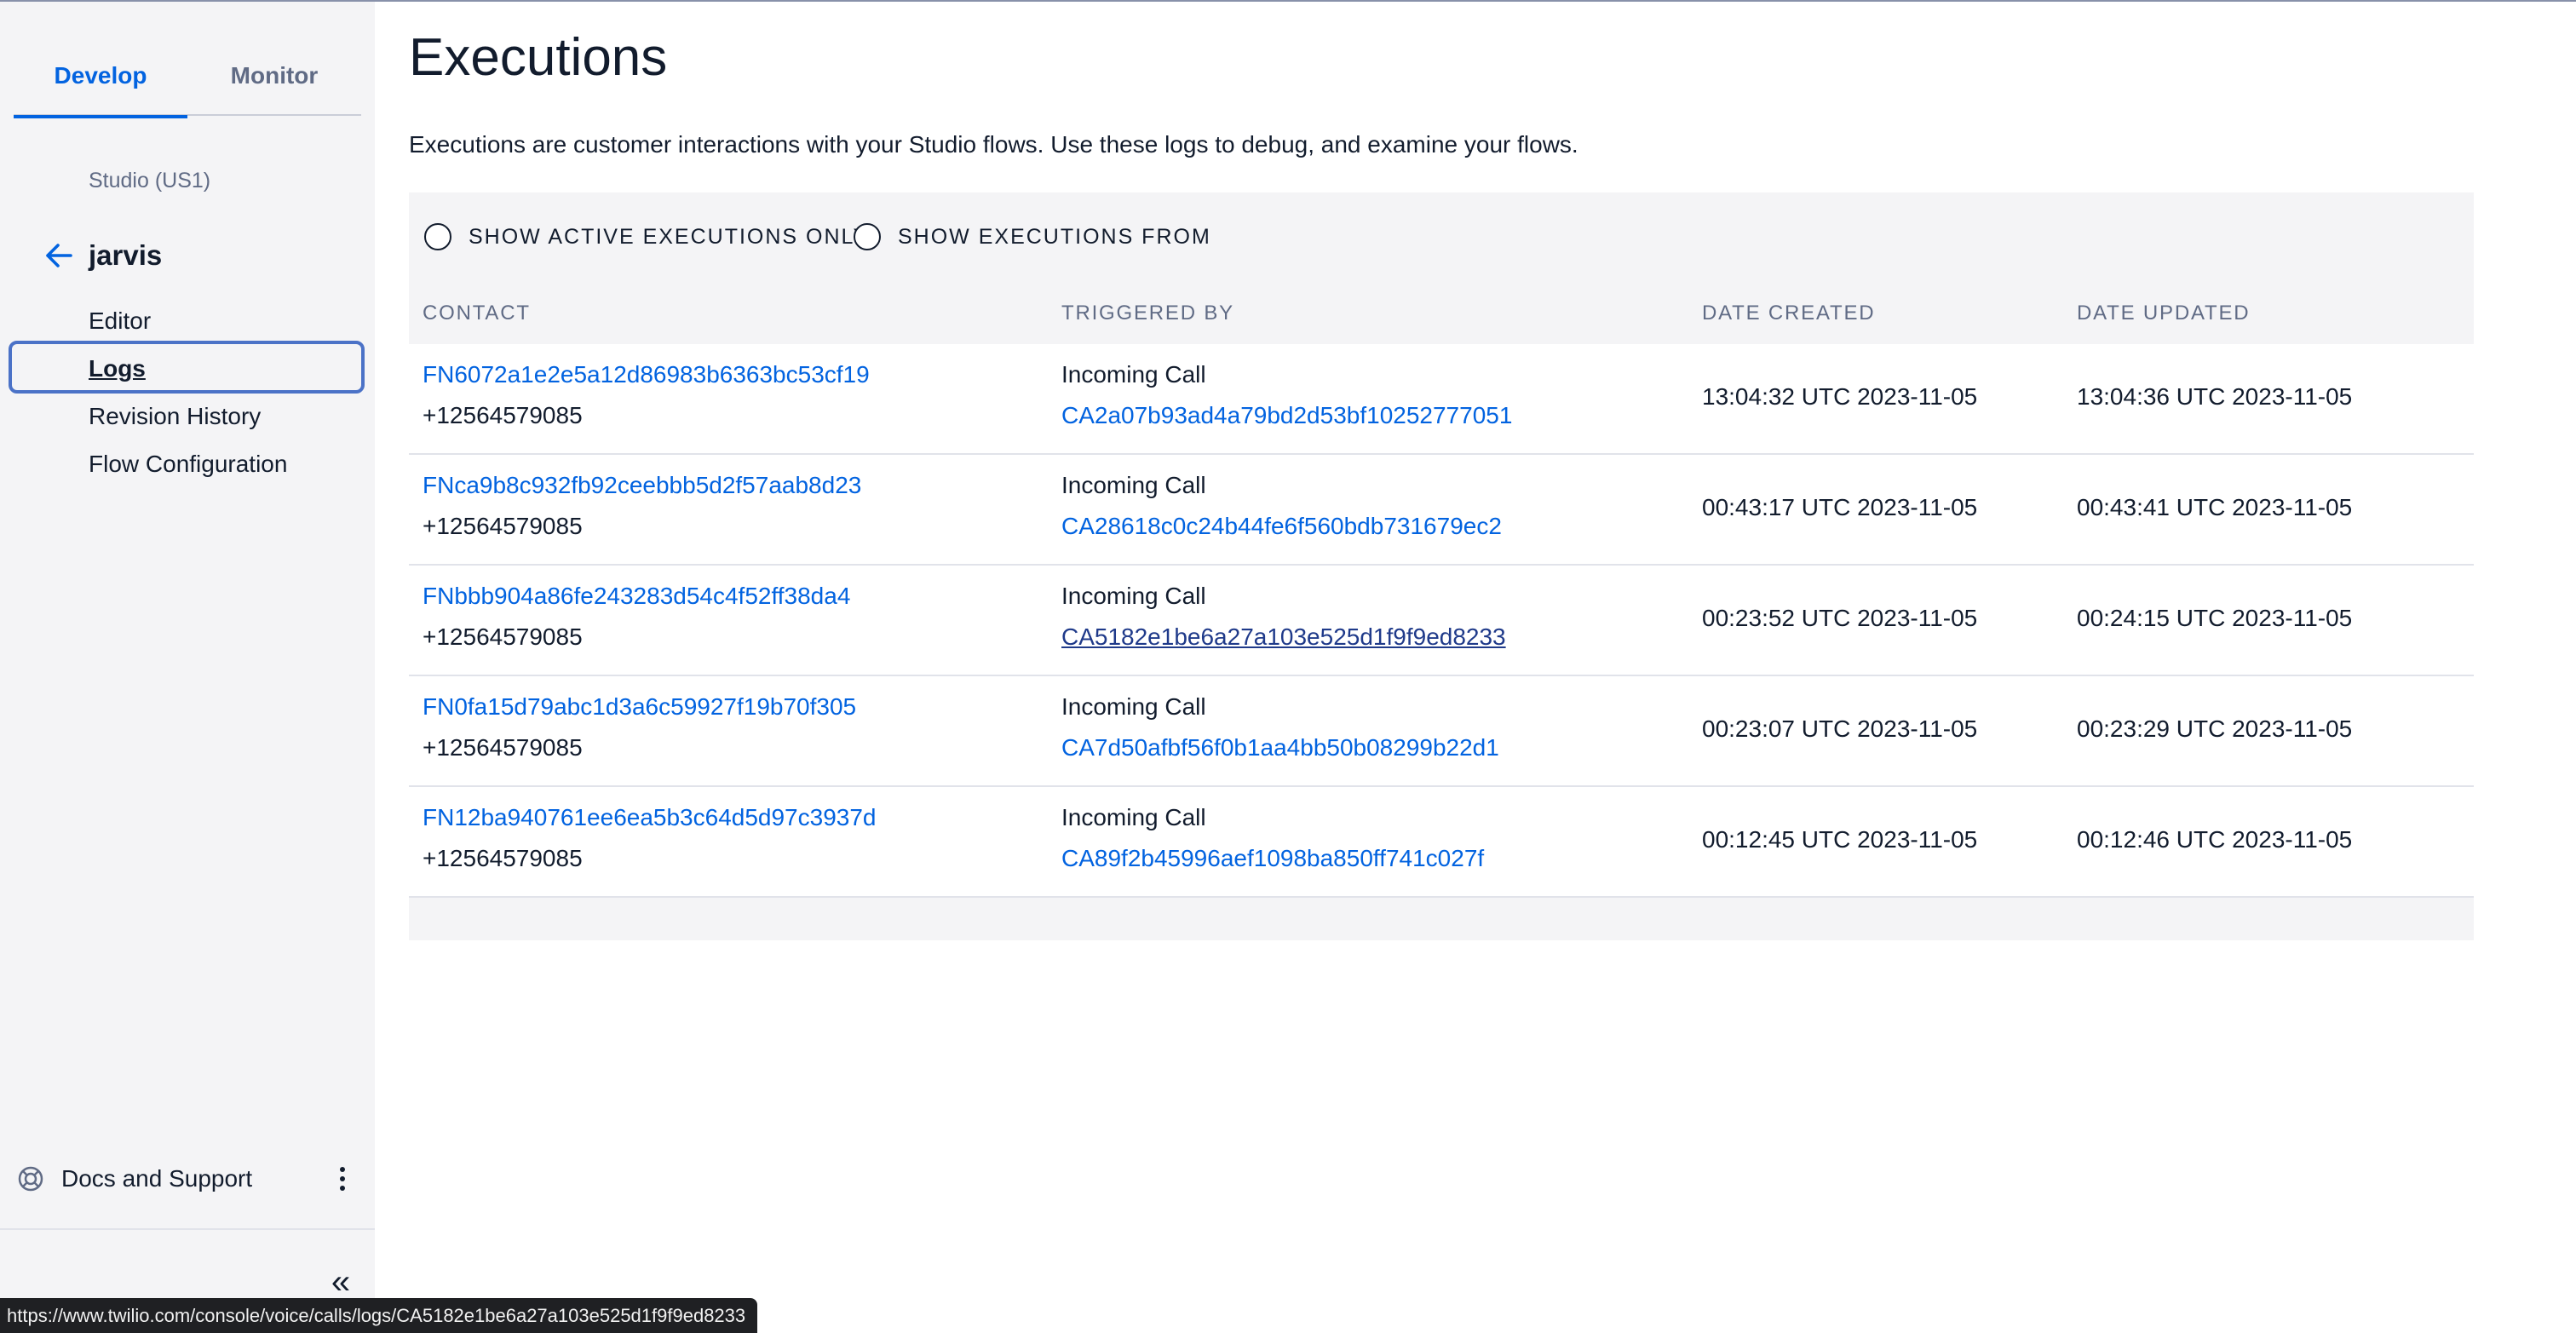 The image size is (2576, 1333). I want to click on collapse-sidebar-icon: «, so click(341, 1282).